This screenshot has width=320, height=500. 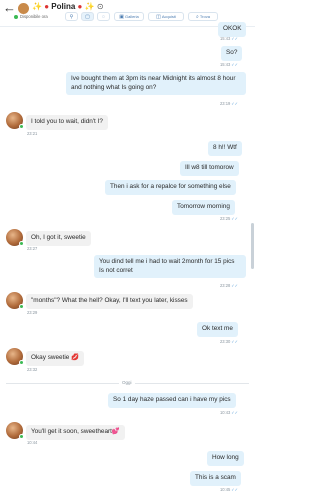 I want to click on message-text: Ill w8 till tomorow, so click(x=209, y=167).